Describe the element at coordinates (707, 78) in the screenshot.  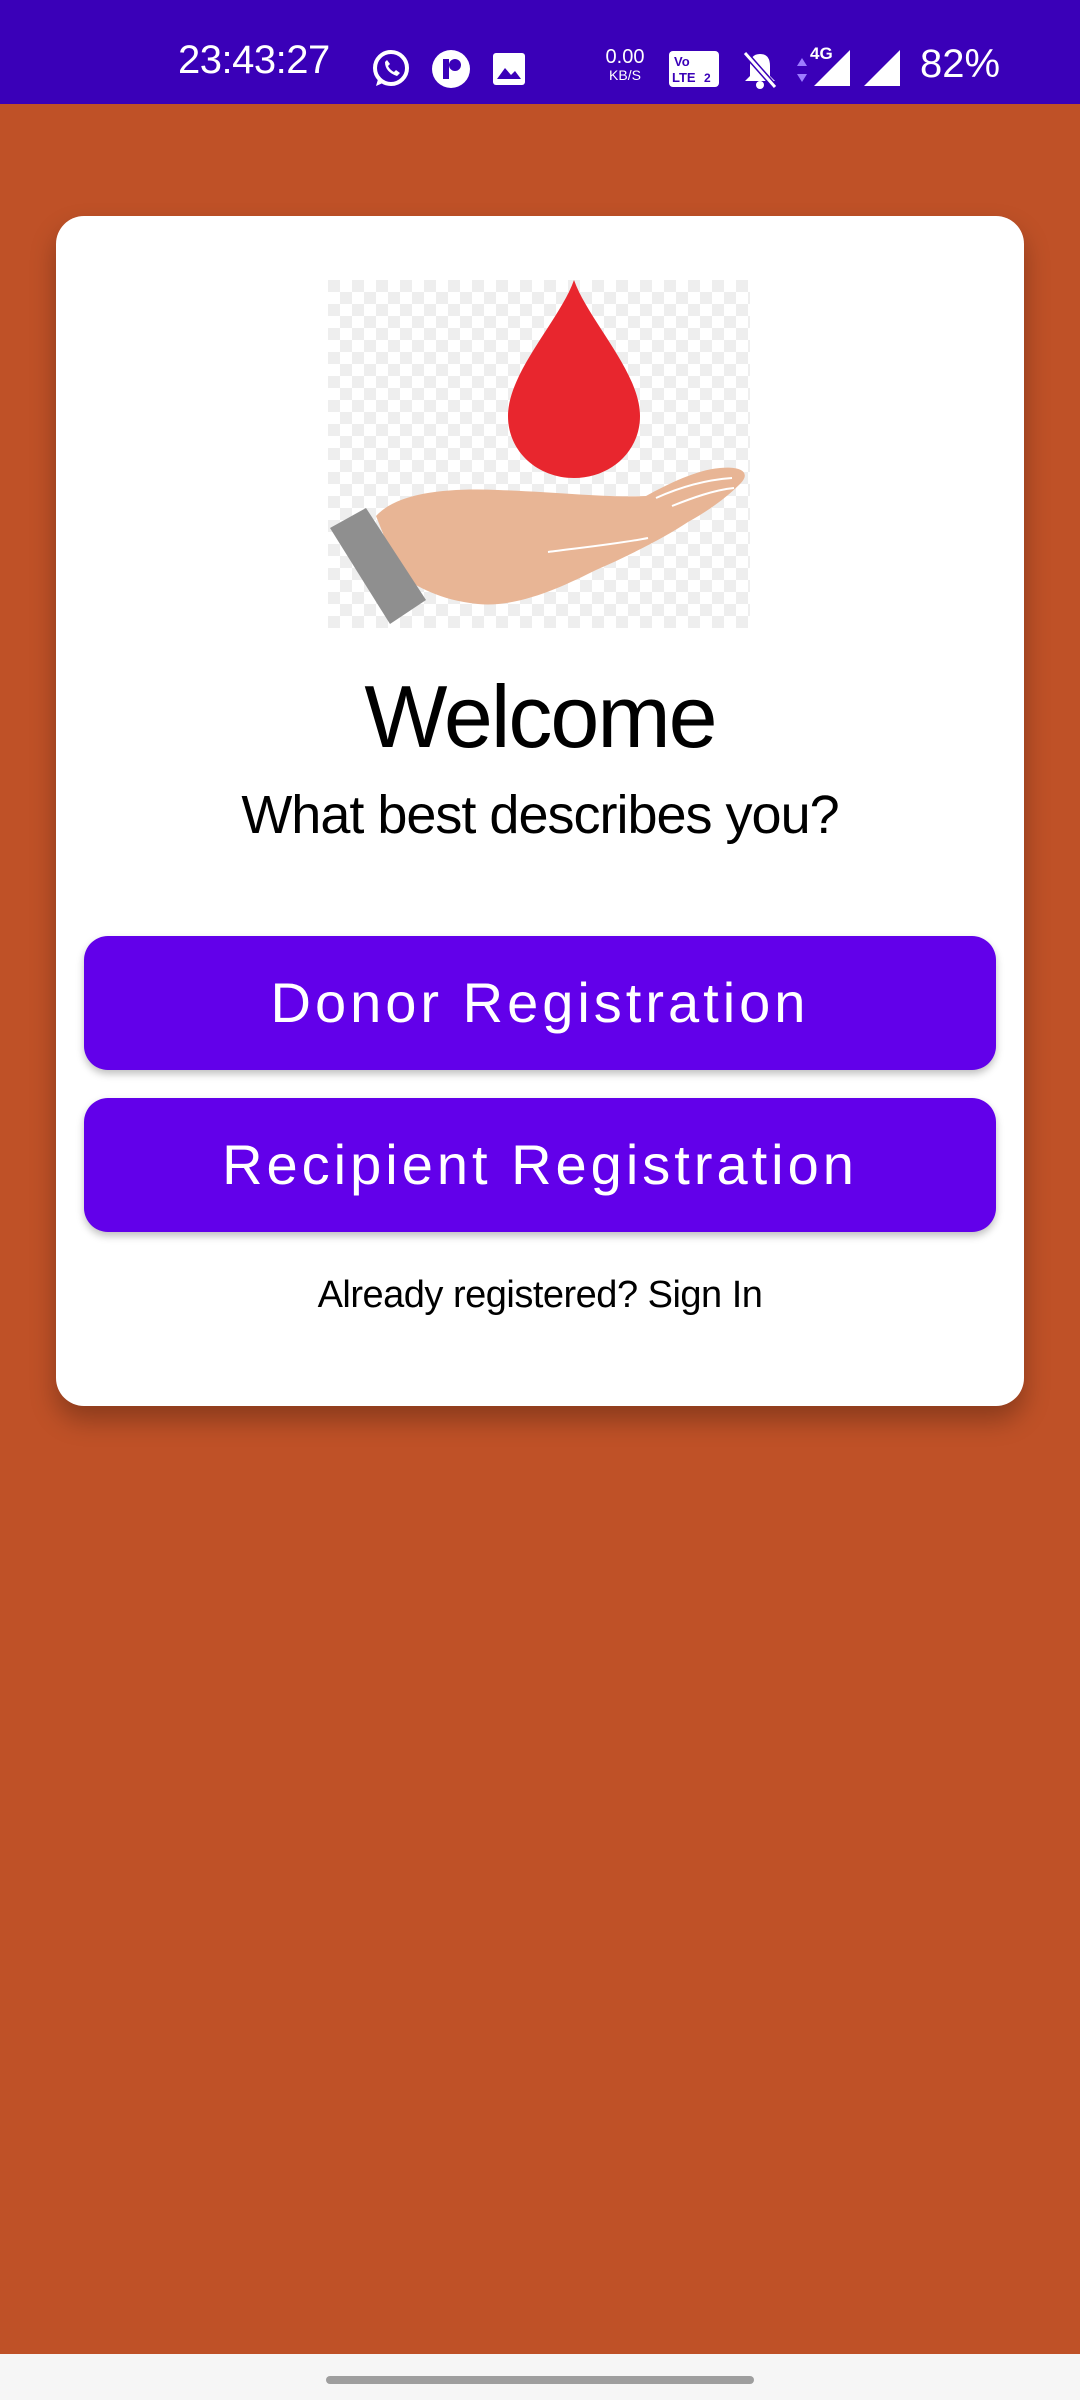
I see `svg-text: 2` at that location.